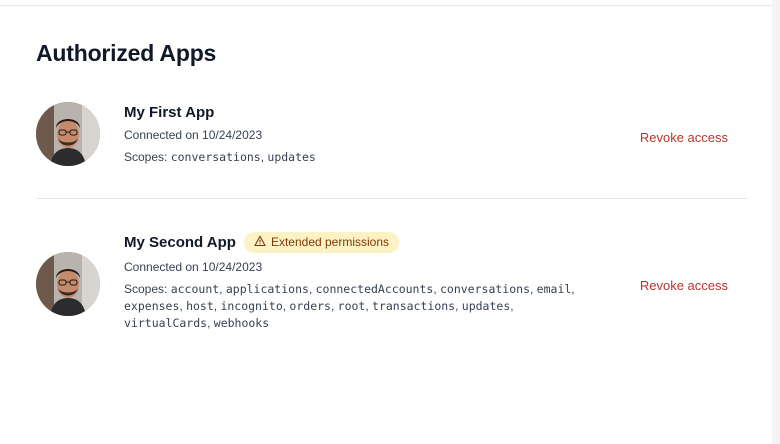 This screenshot has width=780, height=444. I want to click on scope-token: virtualCards, so click(166, 323).